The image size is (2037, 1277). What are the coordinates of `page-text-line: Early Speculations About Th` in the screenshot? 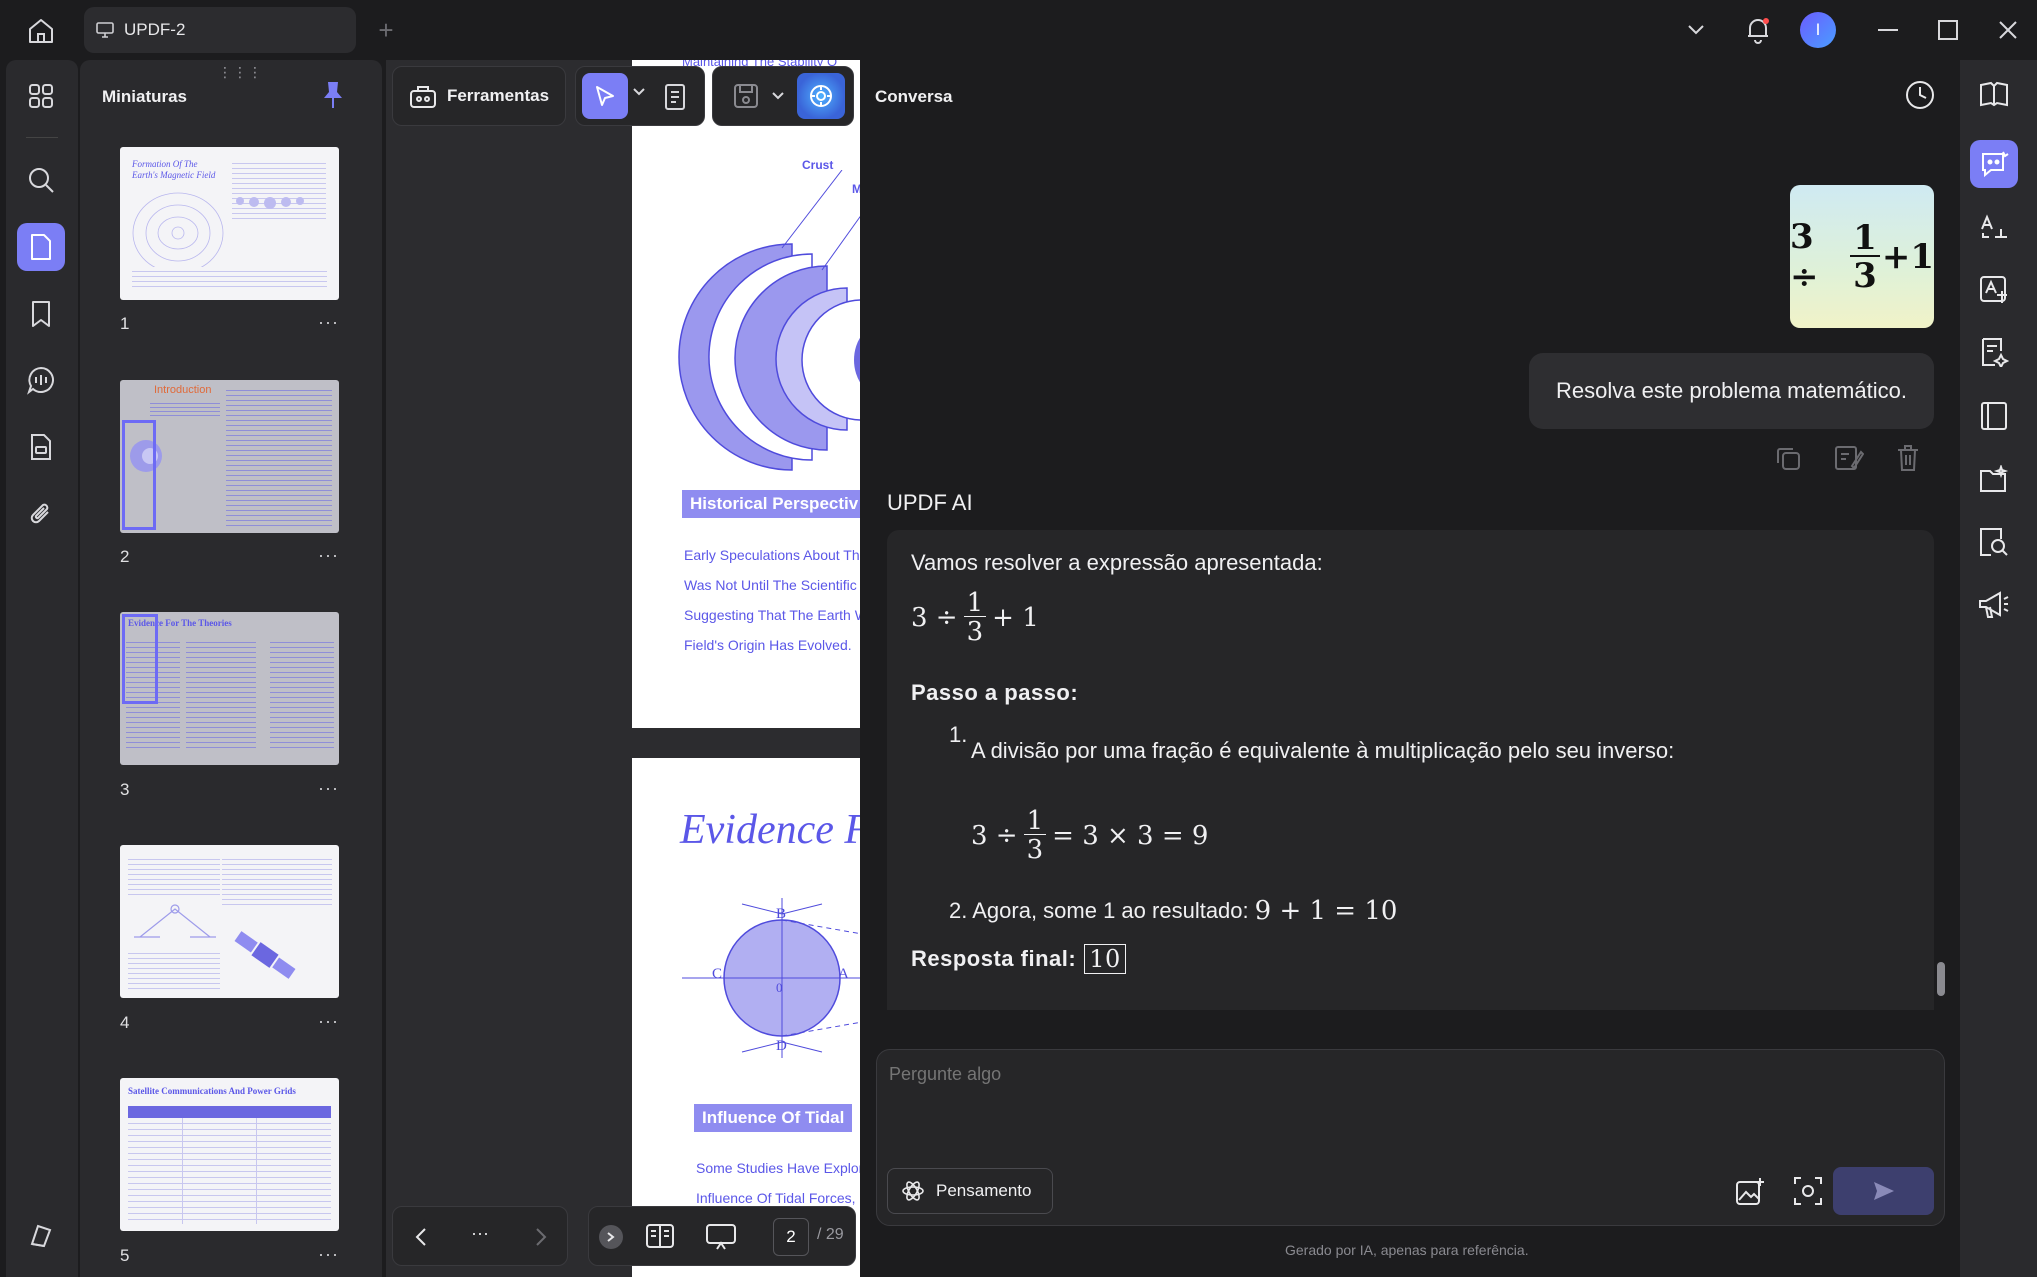 It's located at (772, 555).